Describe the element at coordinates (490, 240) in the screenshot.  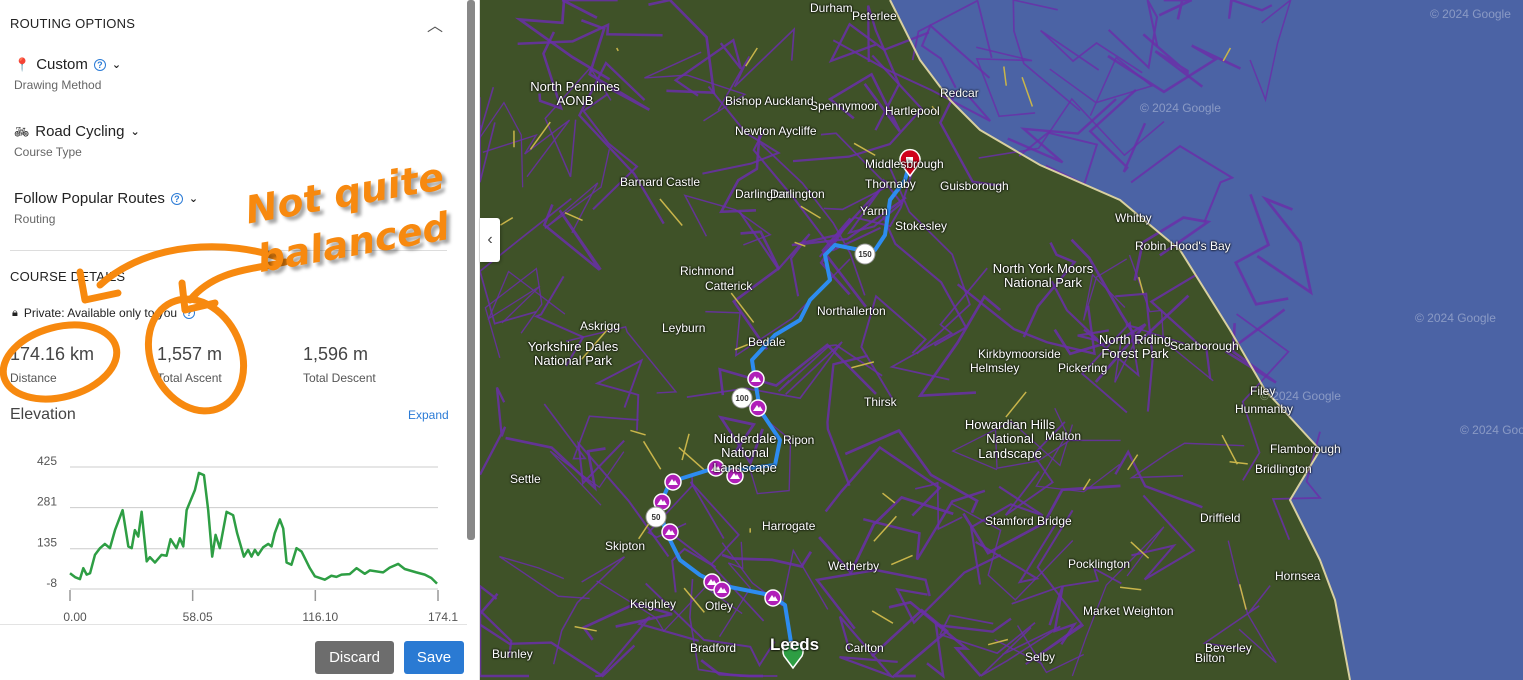
I see `collapse-sidebar-button: ‹` at that location.